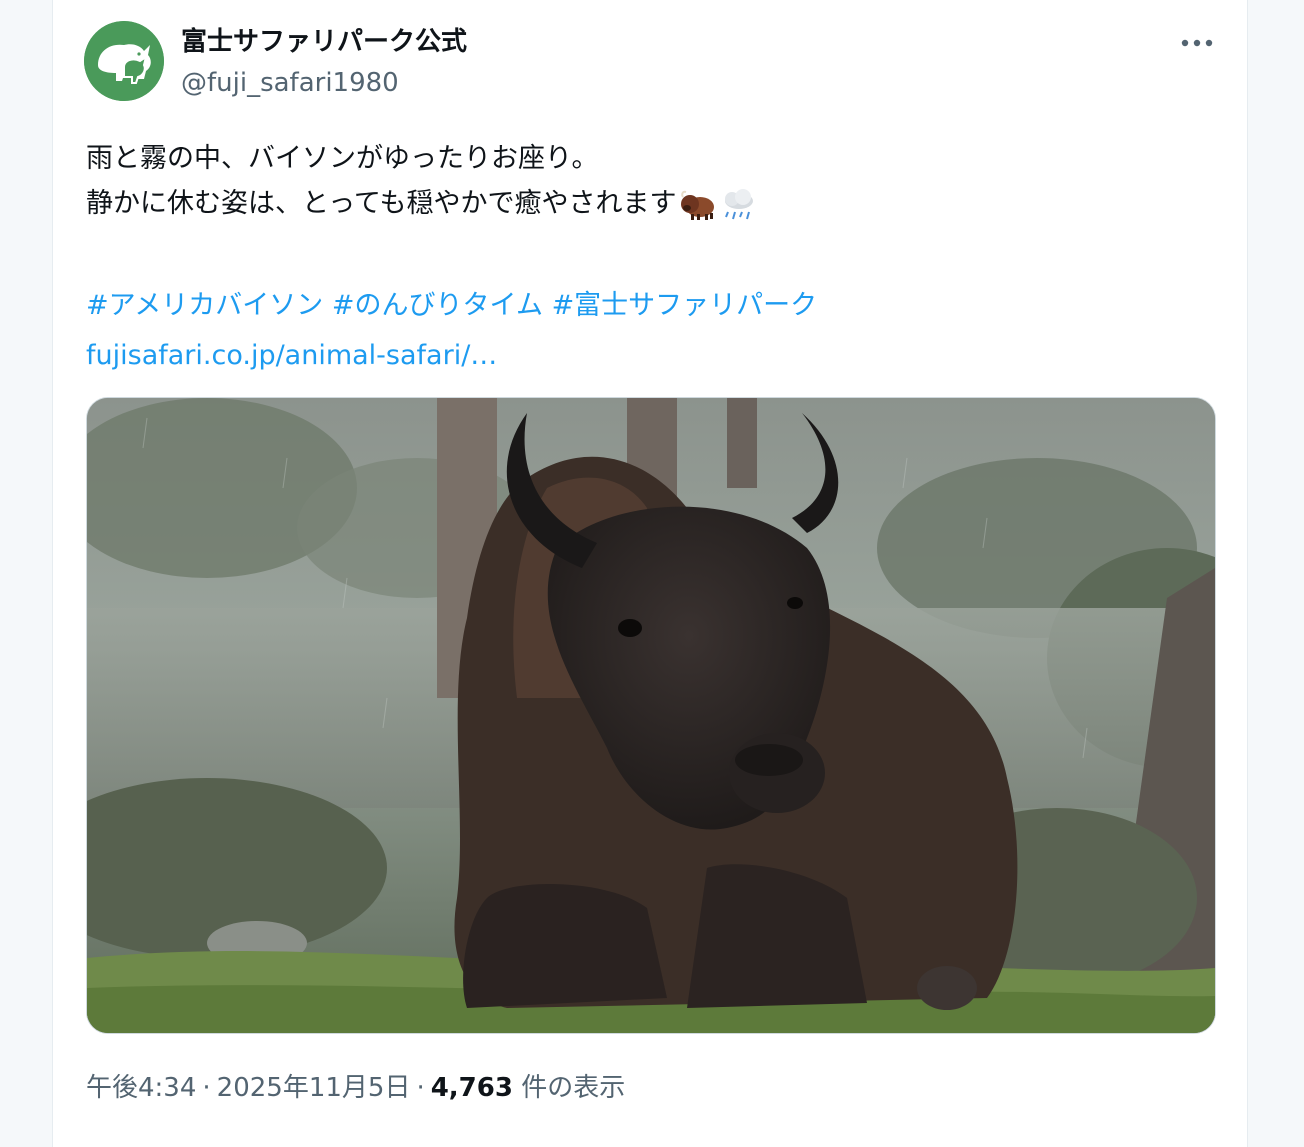  I want to click on hashtag-fuji-safari-park: #富士サファリパーク, so click(685, 305).